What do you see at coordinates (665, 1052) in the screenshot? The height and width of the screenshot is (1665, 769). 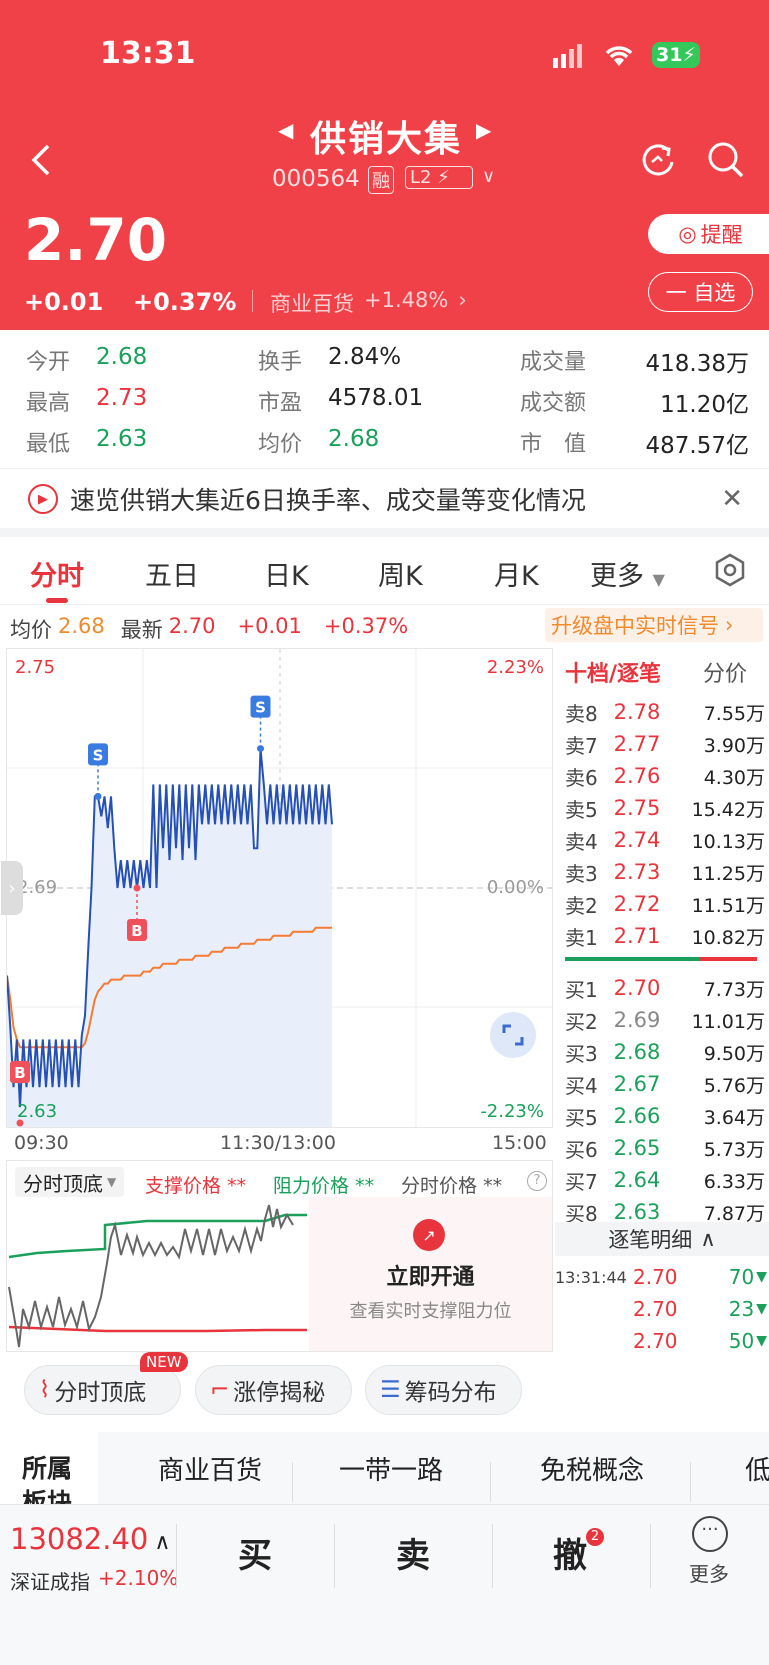 I see `orderbook-row: 买3 2.68 9.50万` at bounding box center [665, 1052].